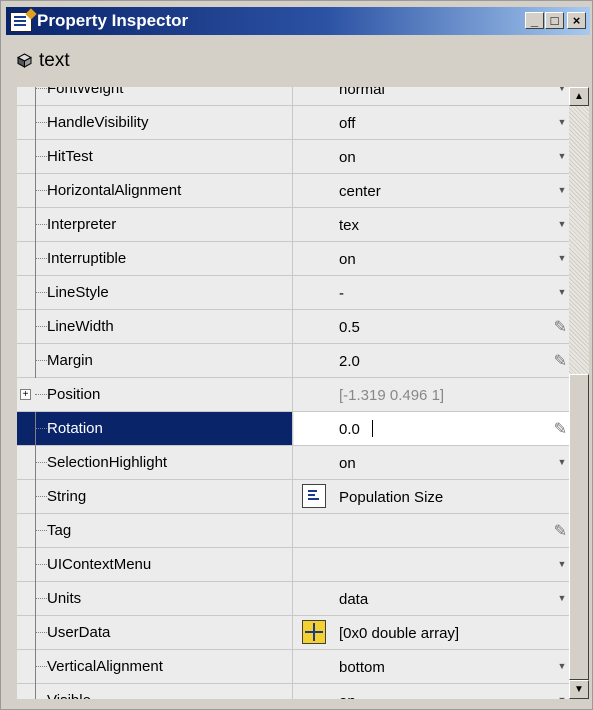 Image resolution: width=593 pixels, height=710 pixels. What do you see at coordinates (579, 689) in the screenshot?
I see `scroll-down-button: ▼` at bounding box center [579, 689].